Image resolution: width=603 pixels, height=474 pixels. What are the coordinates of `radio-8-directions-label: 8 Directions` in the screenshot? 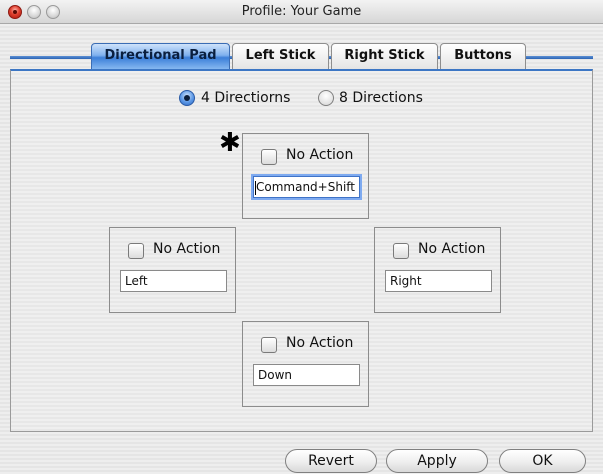 It's located at (381, 98).